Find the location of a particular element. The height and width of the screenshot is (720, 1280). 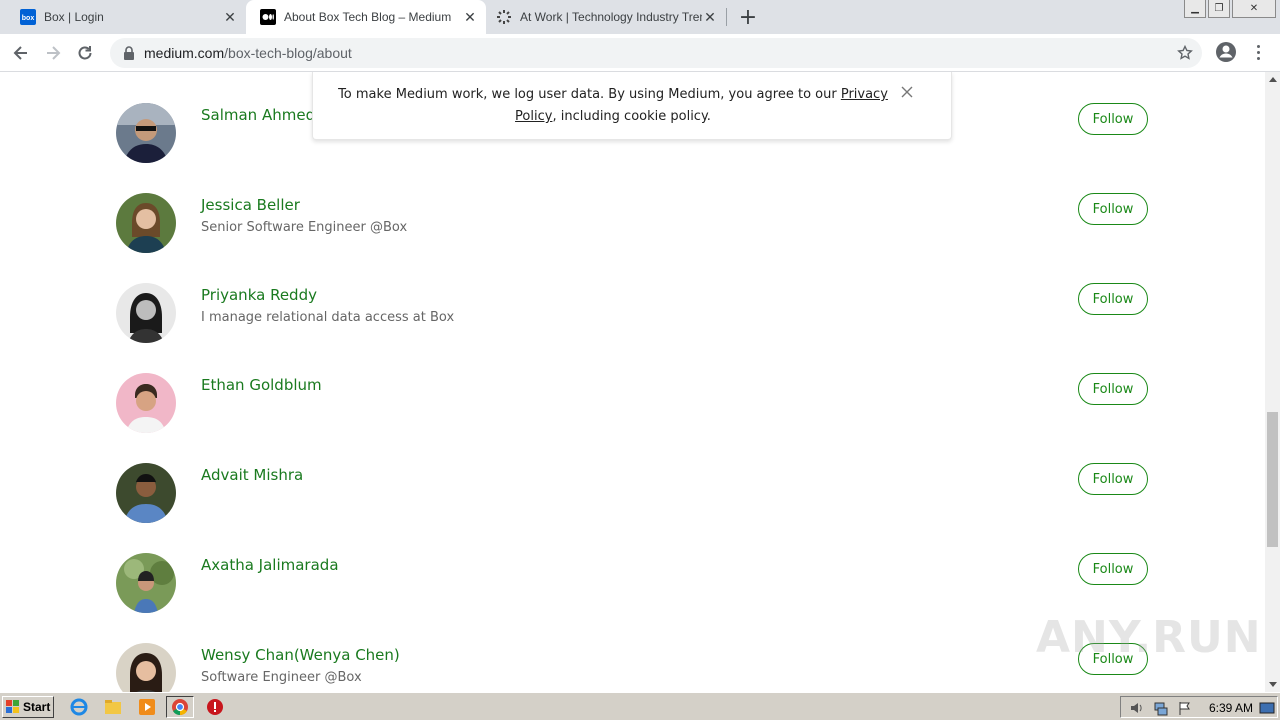

browser-toolbar: medium.com/box-tech-blog/about is located at coordinates (640, 53).